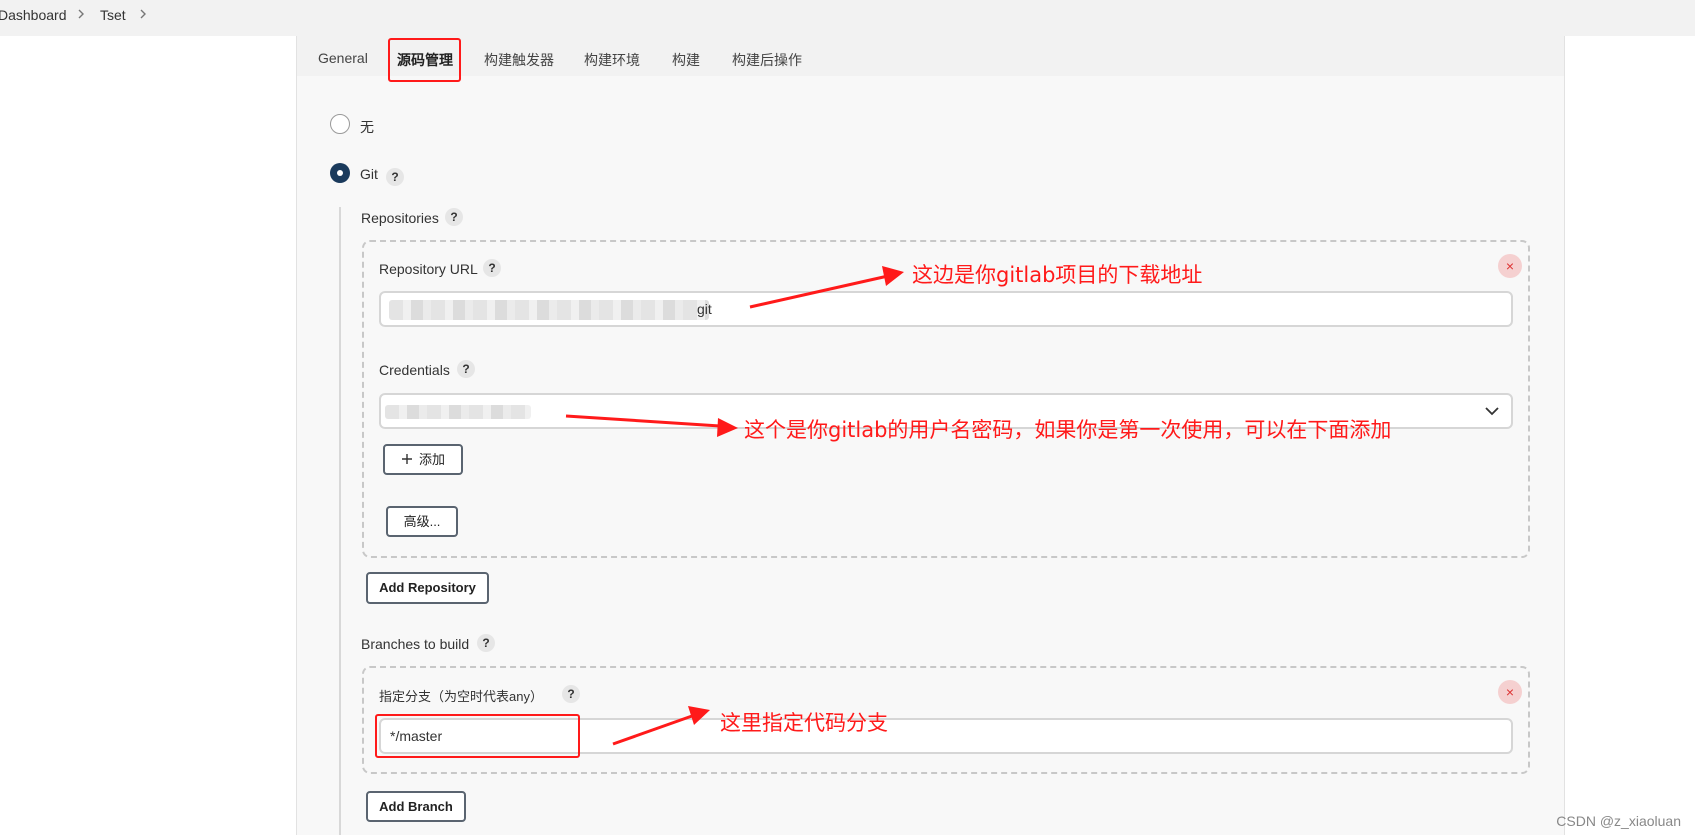 This screenshot has width=1695, height=835. I want to click on annotation-branch: 这里指定代码分支, so click(804, 723).